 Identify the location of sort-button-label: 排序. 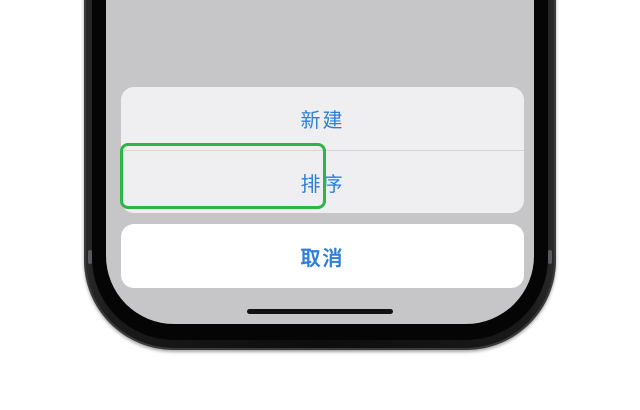
(322, 183).